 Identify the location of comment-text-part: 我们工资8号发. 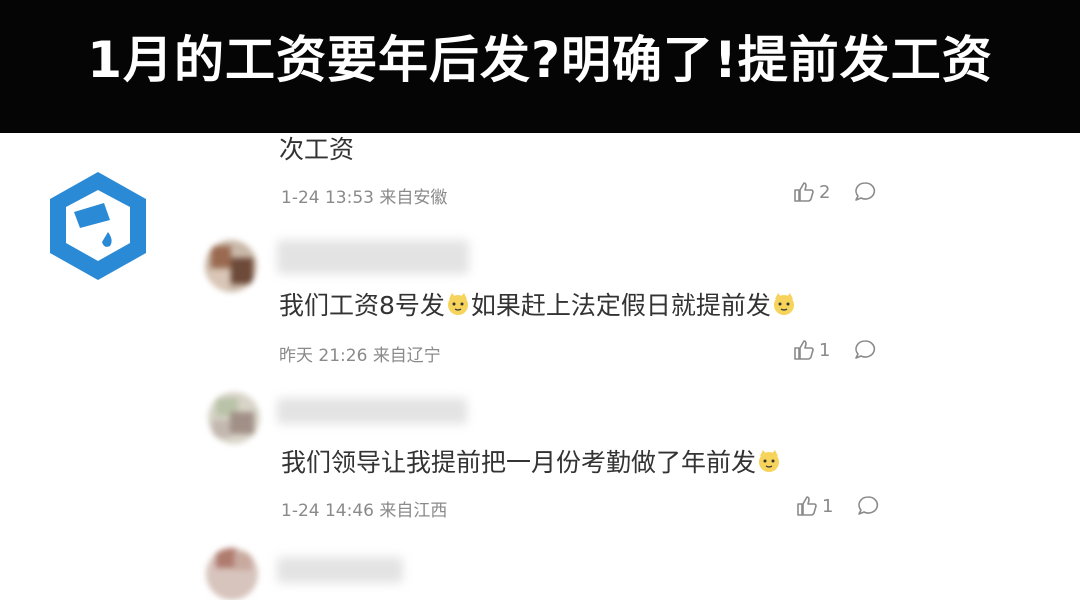
(362, 305).